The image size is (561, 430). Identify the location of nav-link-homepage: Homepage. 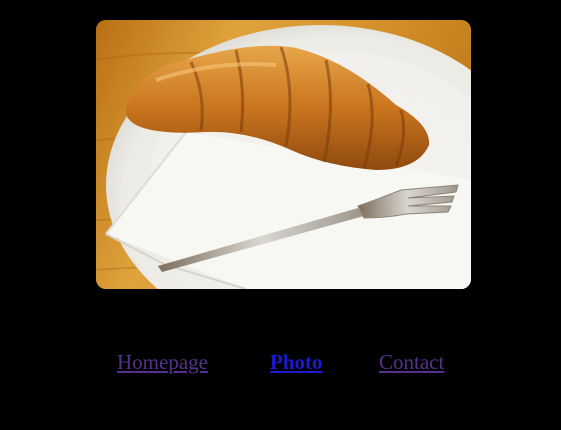
(162, 362).